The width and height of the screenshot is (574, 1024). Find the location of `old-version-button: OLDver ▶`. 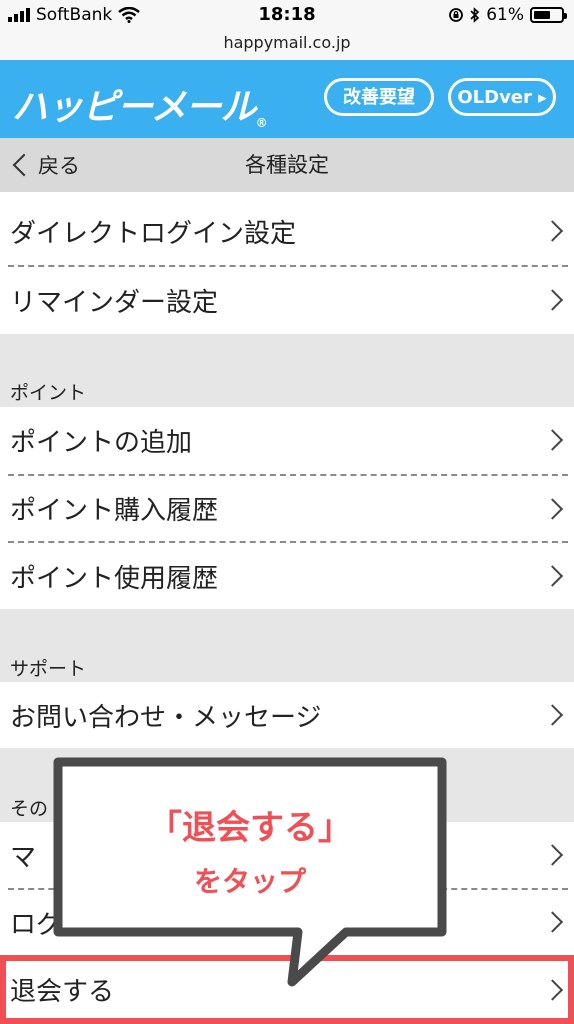

old-version-button: OLDver ▶ is located at coordinates (502, 97).